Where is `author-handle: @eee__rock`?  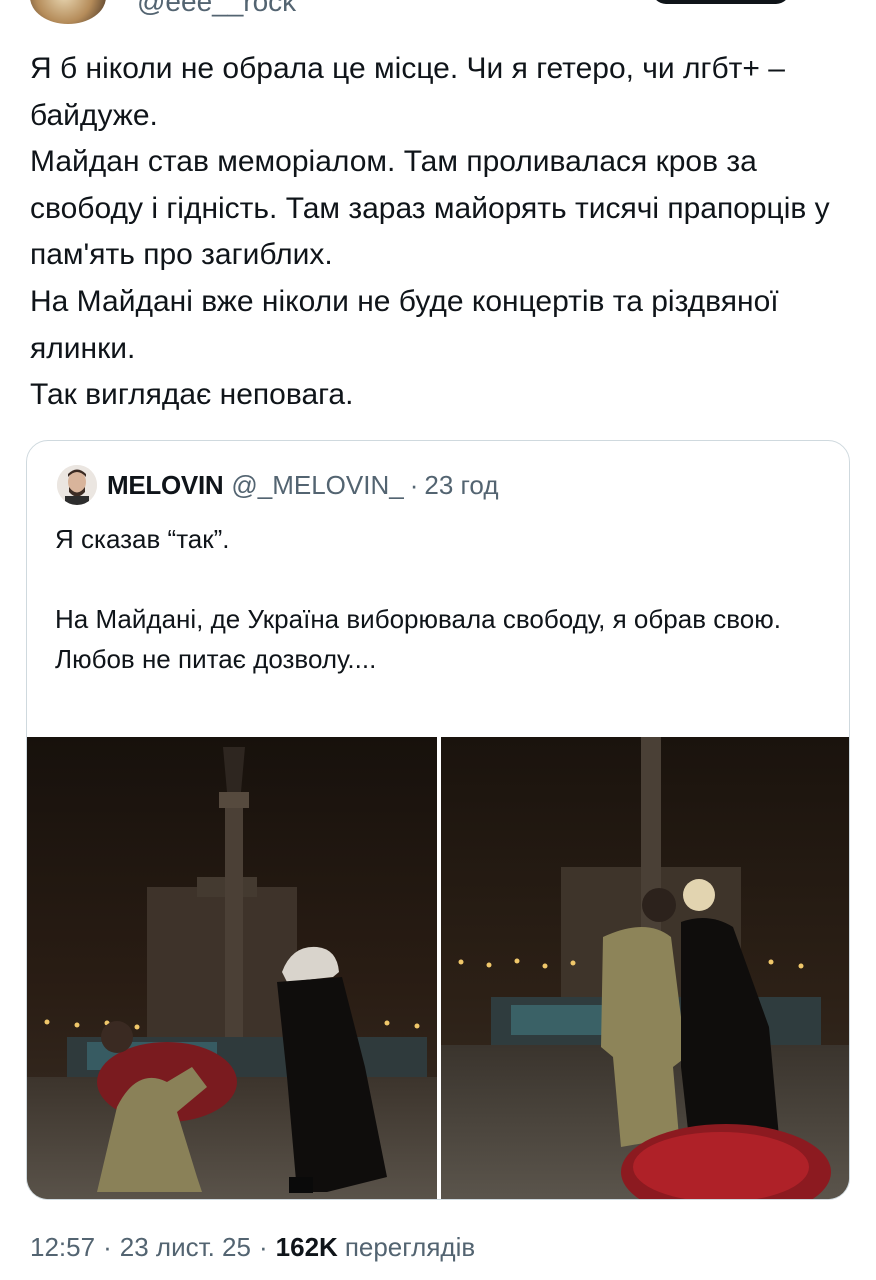
author-handle: @eee__rock is located at coordinates (216, 9).